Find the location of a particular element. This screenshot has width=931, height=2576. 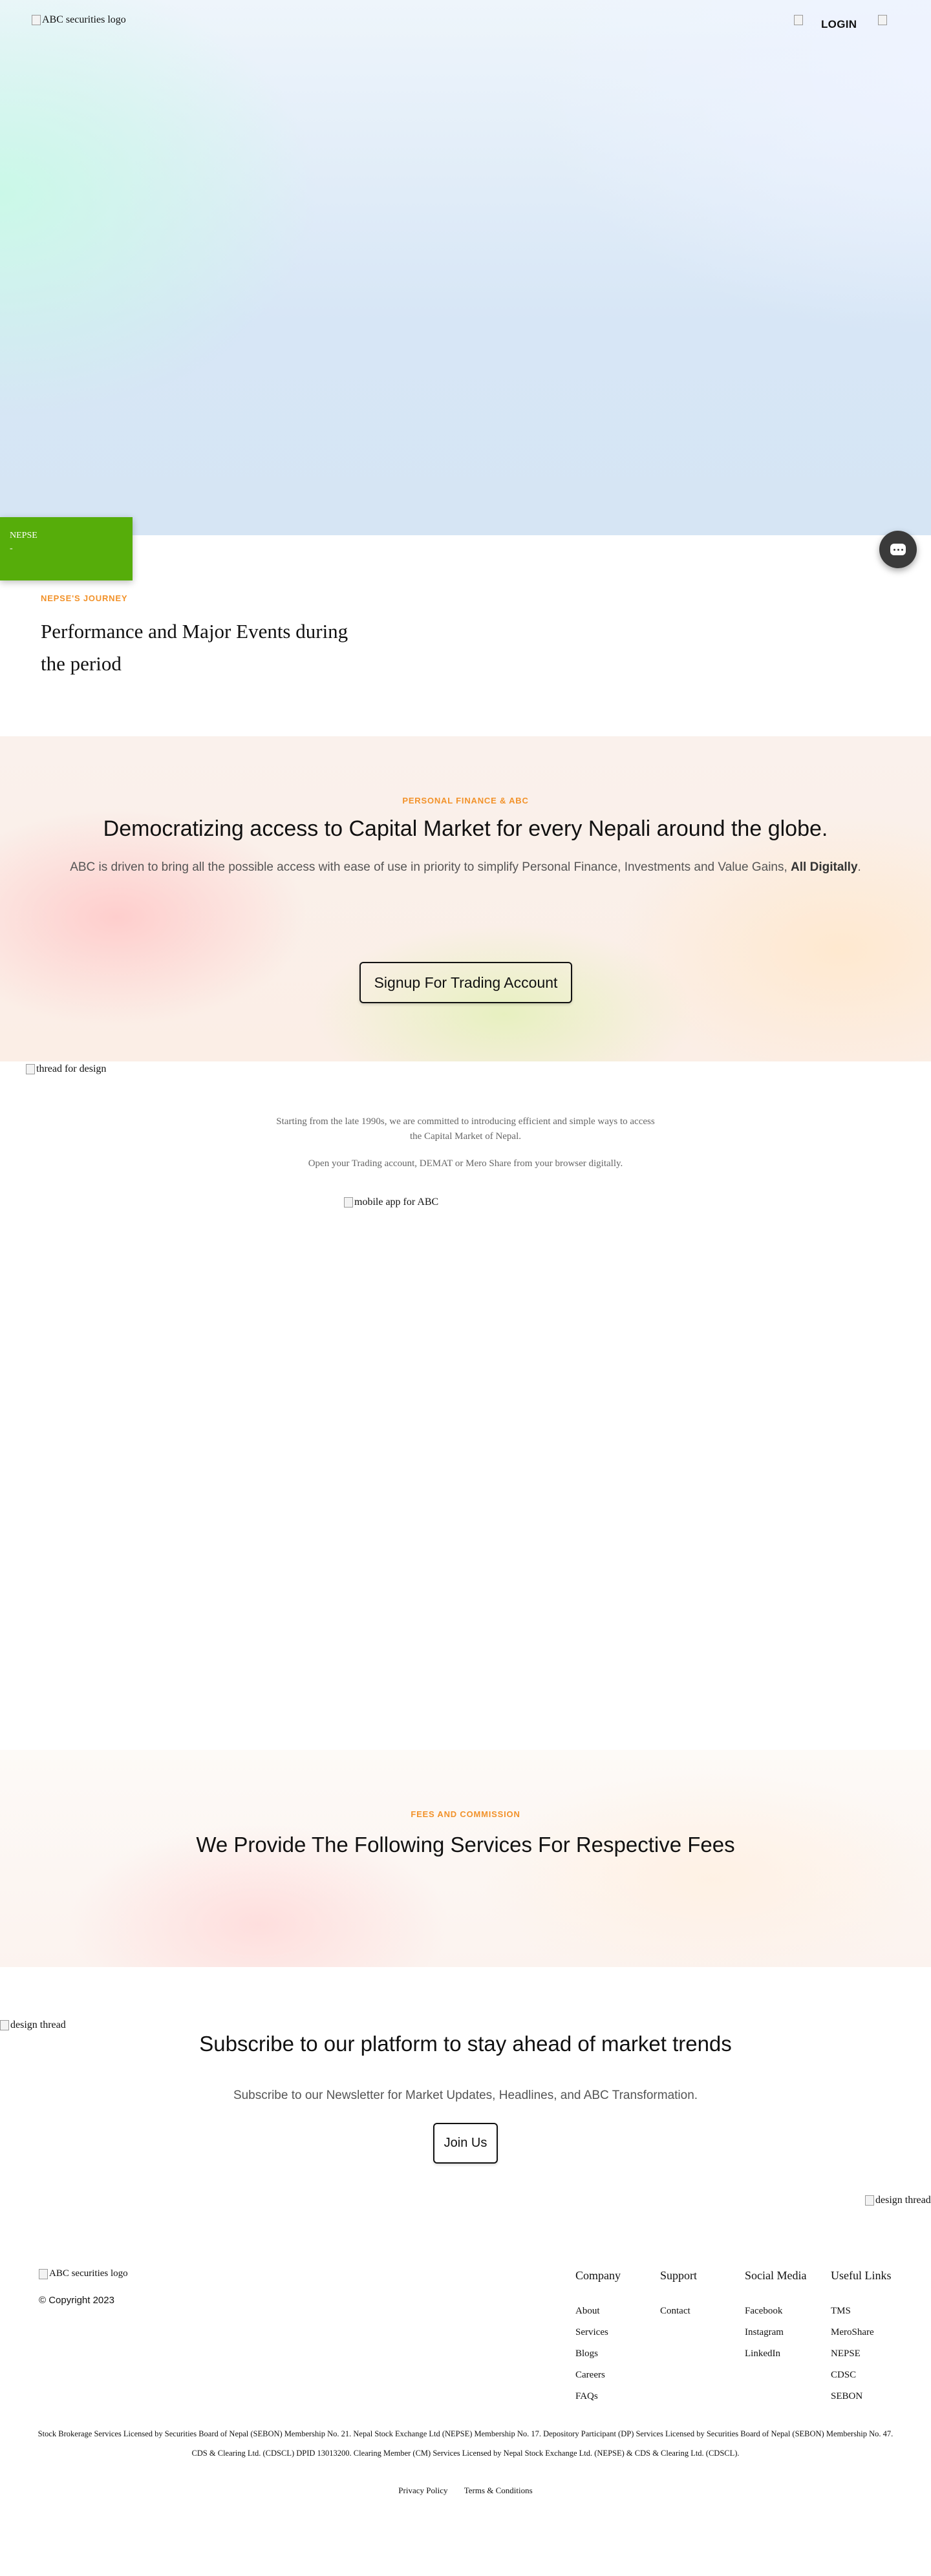

footer-heading: Social Media is located at coordinates (776, 2275).